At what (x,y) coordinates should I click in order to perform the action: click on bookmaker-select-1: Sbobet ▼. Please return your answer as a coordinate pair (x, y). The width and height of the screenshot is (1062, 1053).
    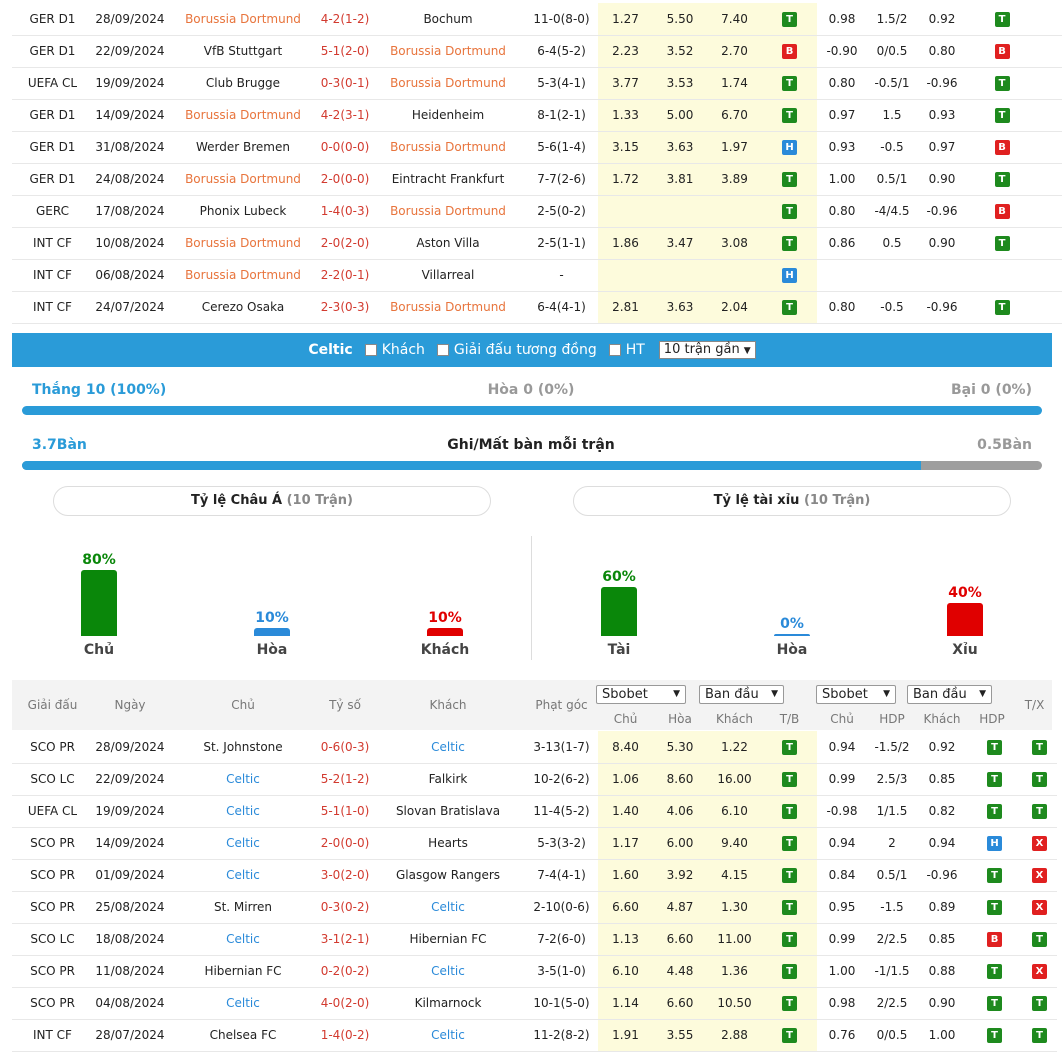
    Looking at the image, I should click on (641, 694).